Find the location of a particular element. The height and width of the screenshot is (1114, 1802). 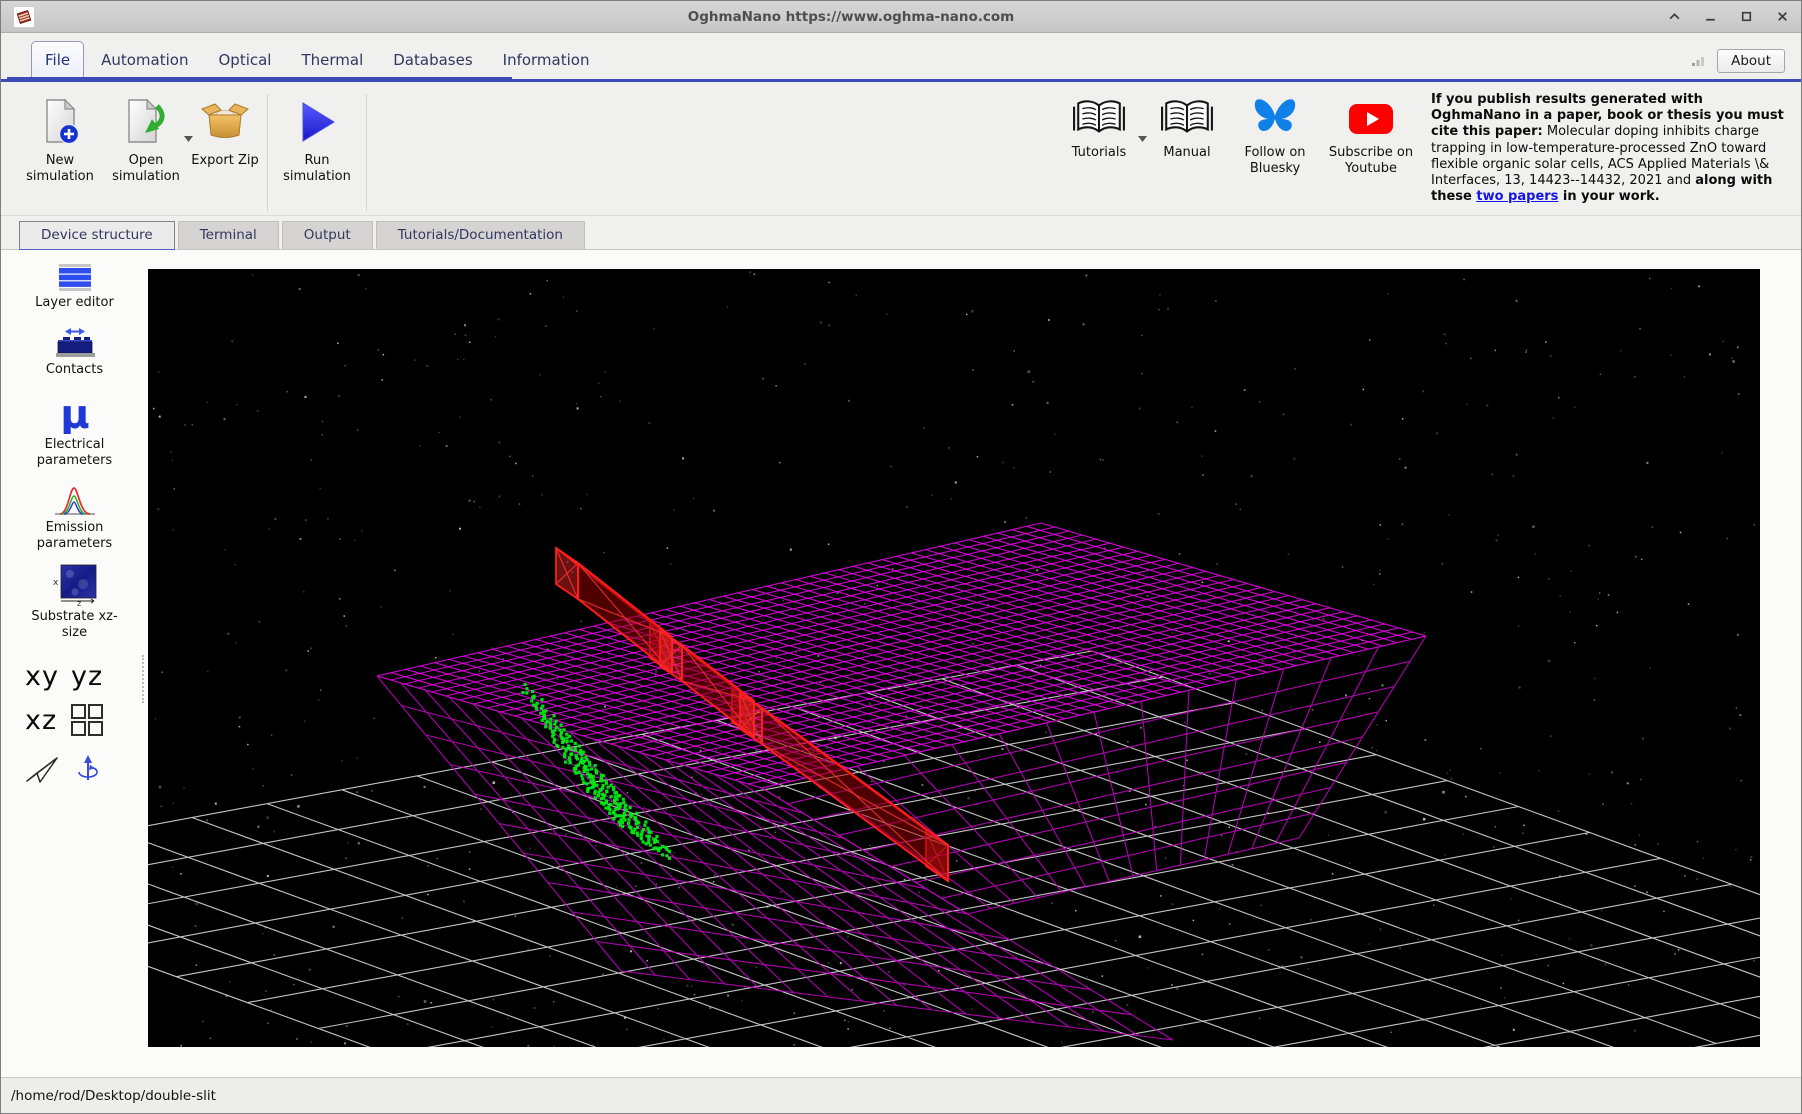

menu-tab-file: File is located at coordinates (58, 60).